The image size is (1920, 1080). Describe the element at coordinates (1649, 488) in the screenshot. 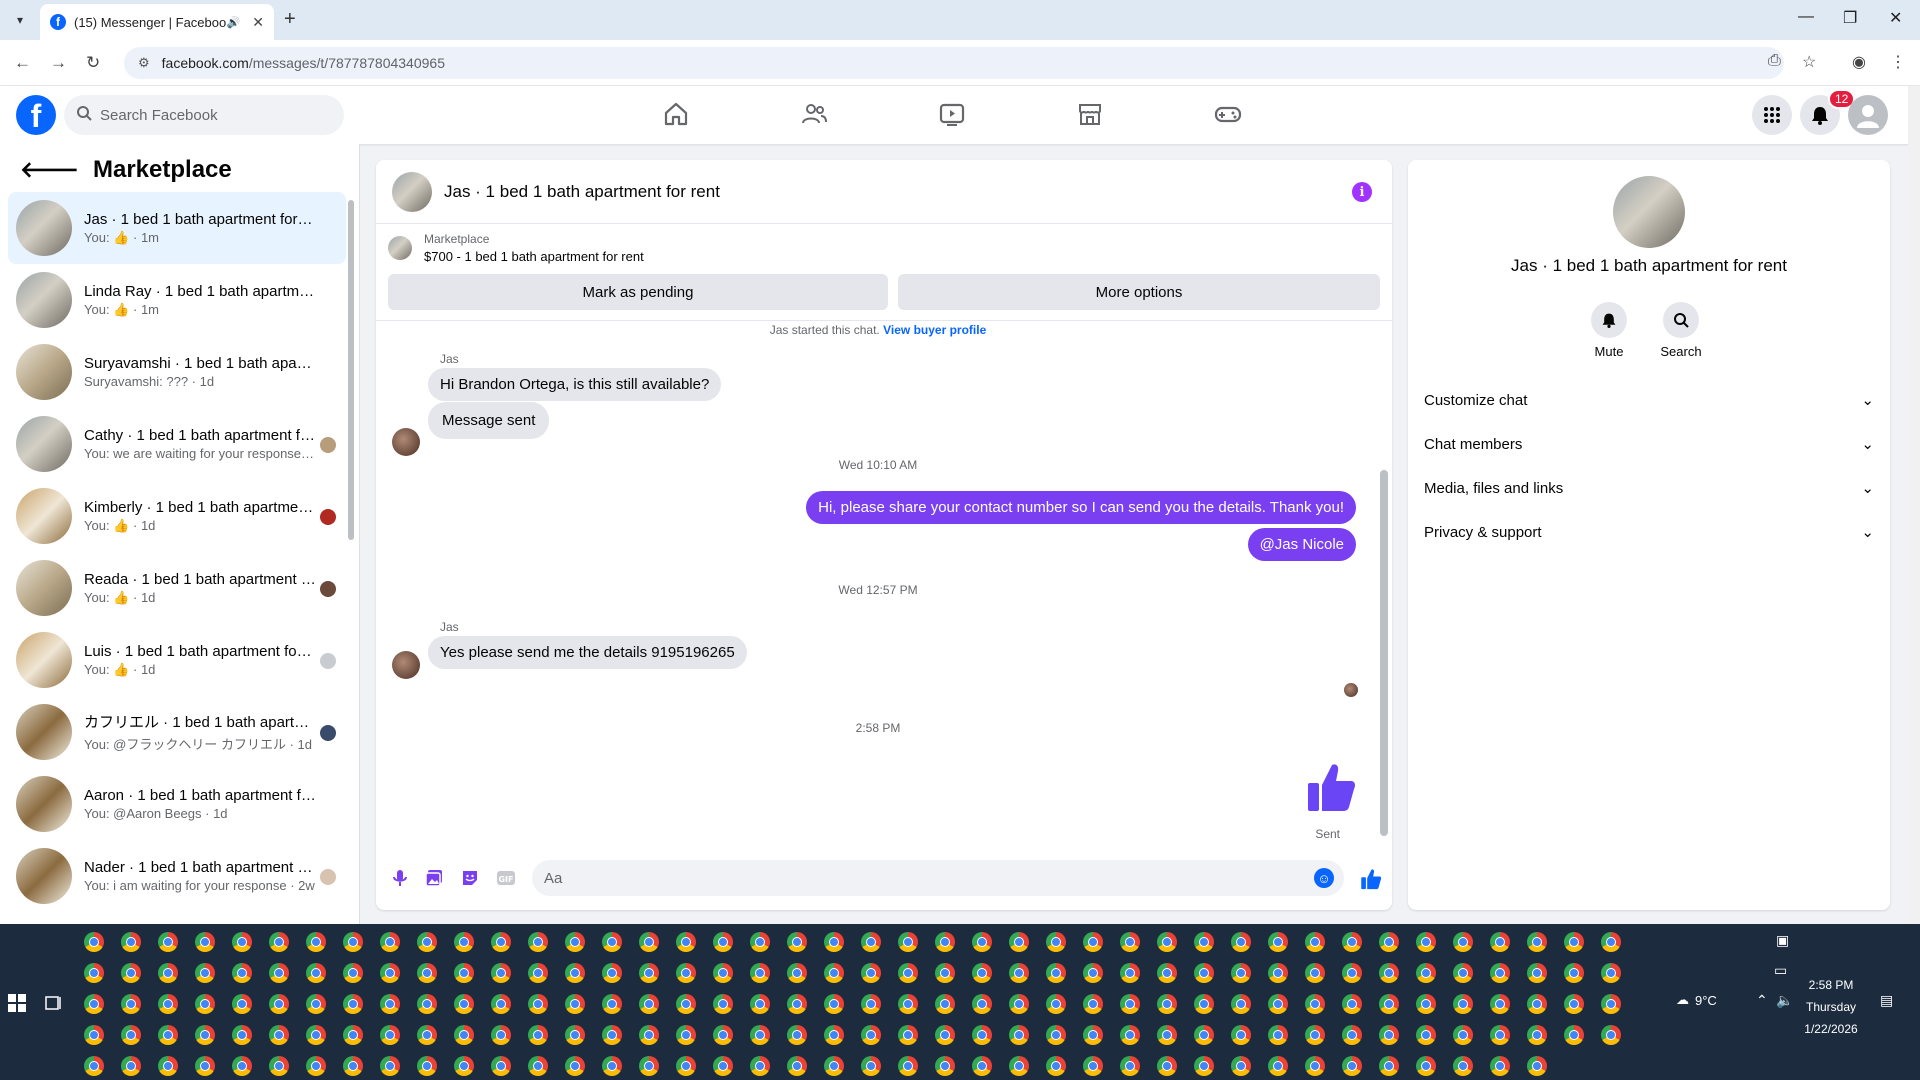

I see `media-files-links-row: Media, files and links ⌄` at that location.